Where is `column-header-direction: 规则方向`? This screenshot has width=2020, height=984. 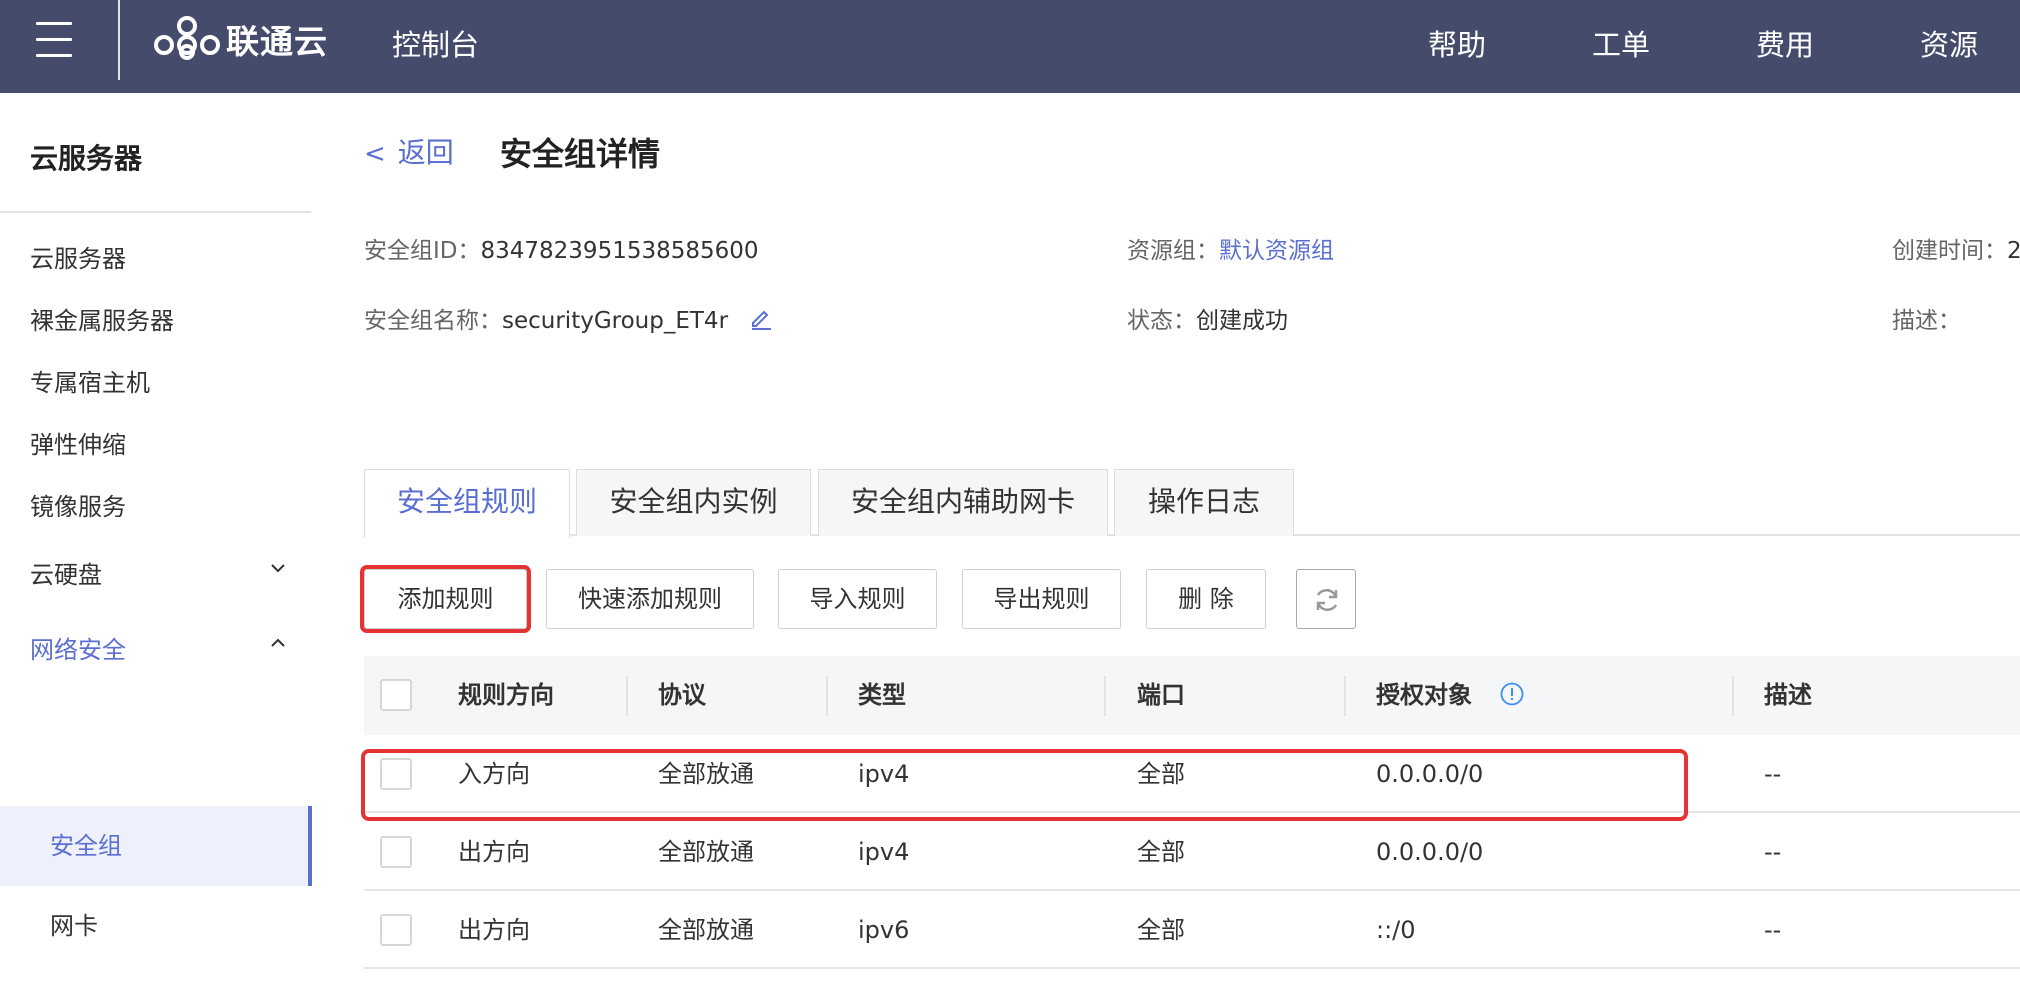 column-header-direction: 规则方向 is located at coordinates (506, 695).